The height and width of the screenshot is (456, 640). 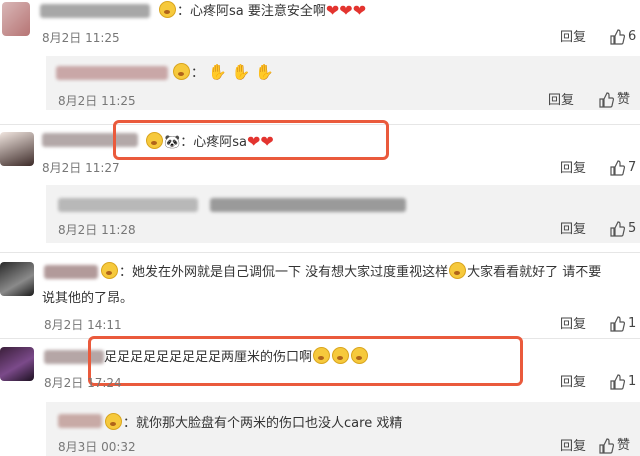 I want to click on panda-icon: 🐼, so click(x=172, y=142).